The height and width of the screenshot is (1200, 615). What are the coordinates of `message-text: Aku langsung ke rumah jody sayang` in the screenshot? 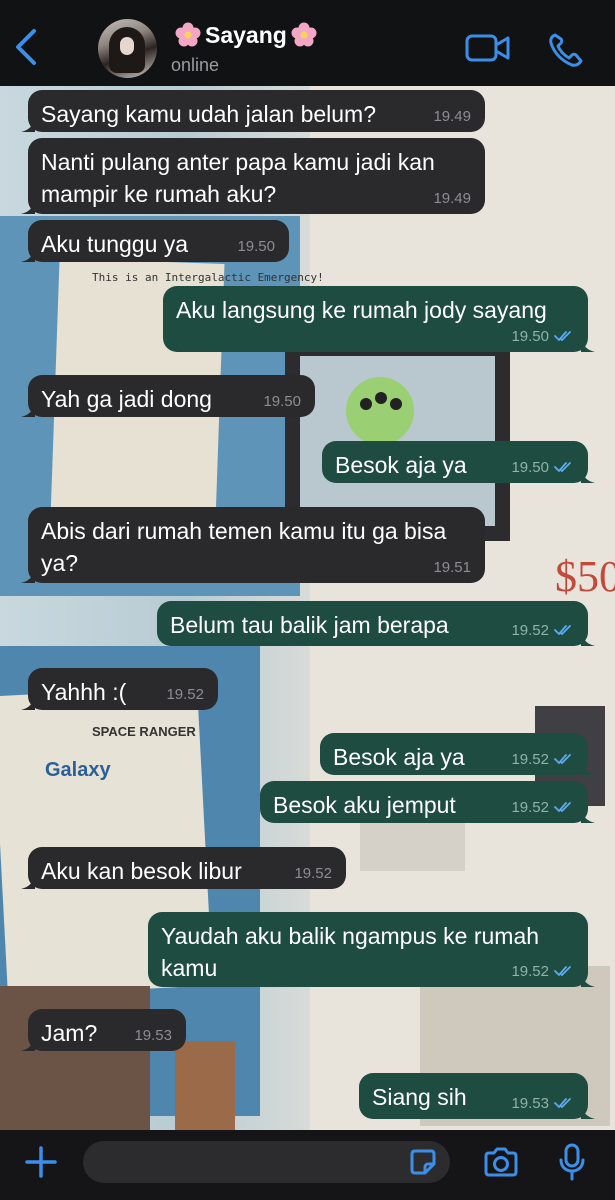 It's located at (361, 310).